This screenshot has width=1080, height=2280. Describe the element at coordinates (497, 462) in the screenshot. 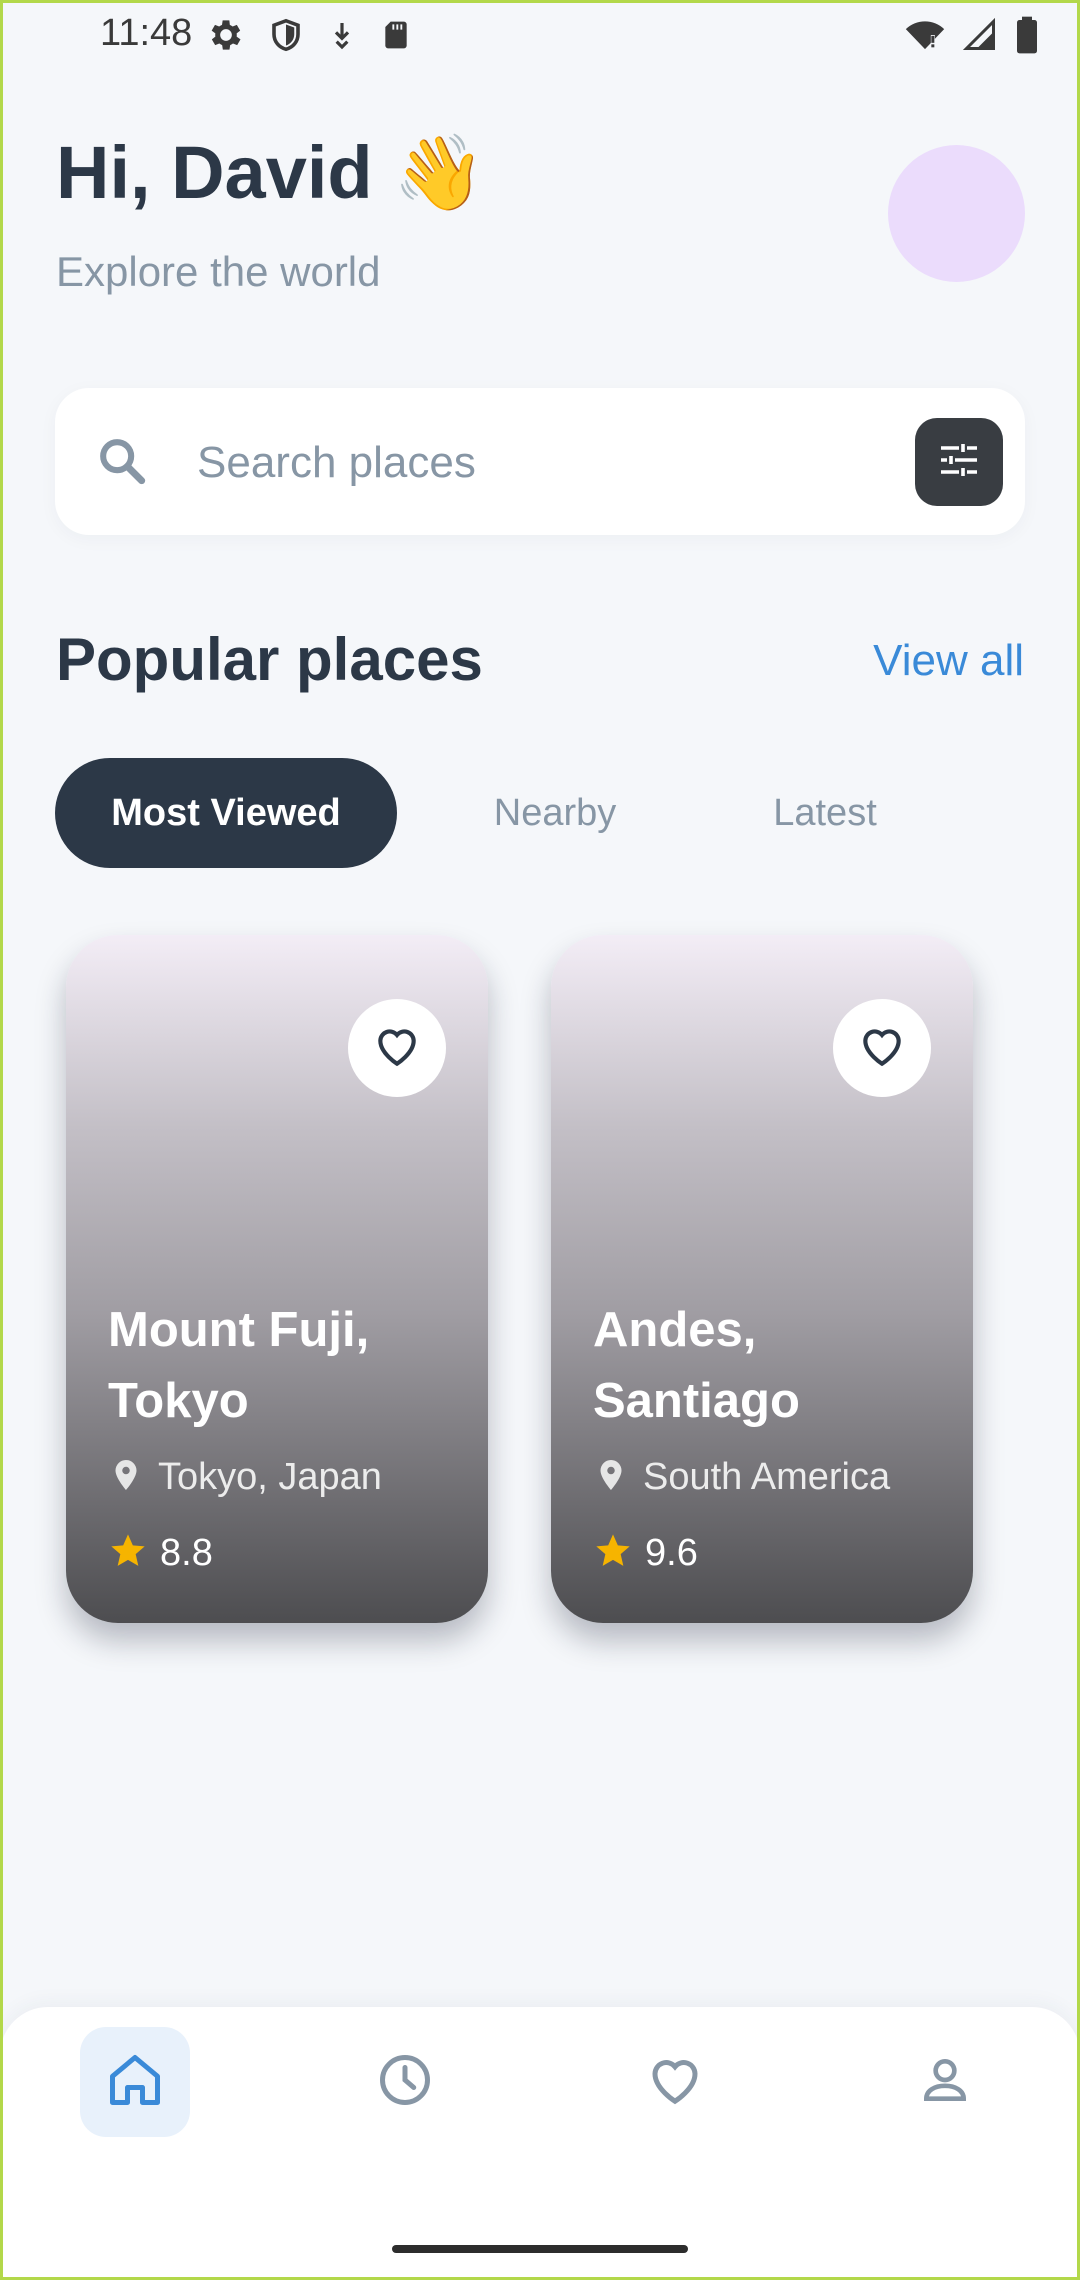

I see `search-input` at that location.